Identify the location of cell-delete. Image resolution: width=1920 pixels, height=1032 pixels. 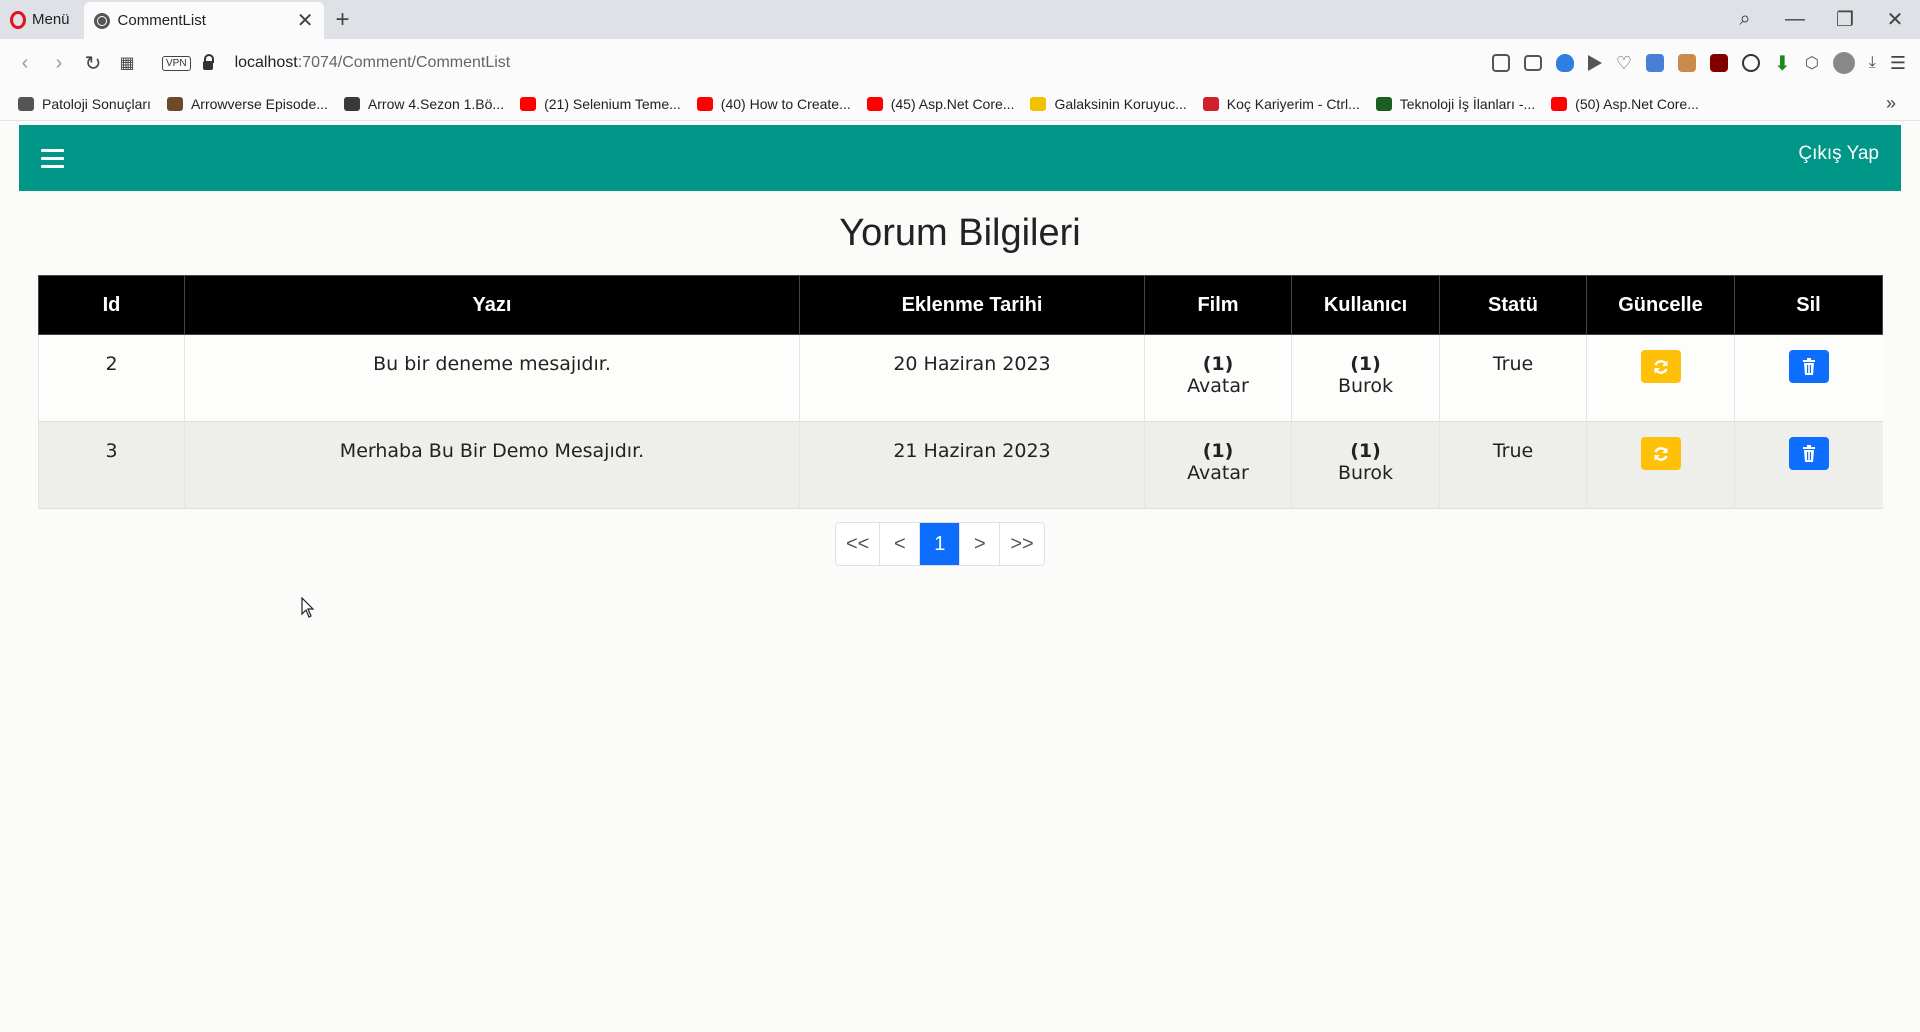
(1808, 465).